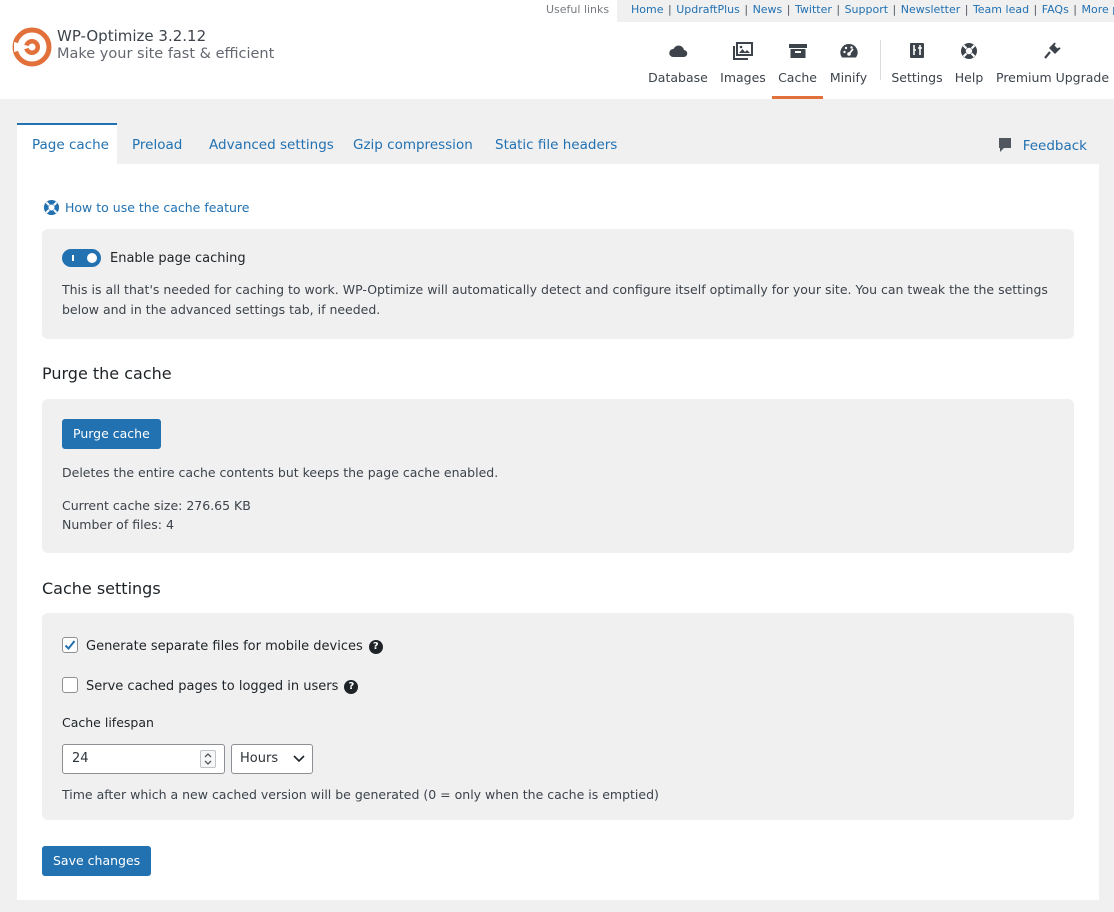 This screenshot has height=912, width=1114. I want to click on archive-icon, so click(797, 52).